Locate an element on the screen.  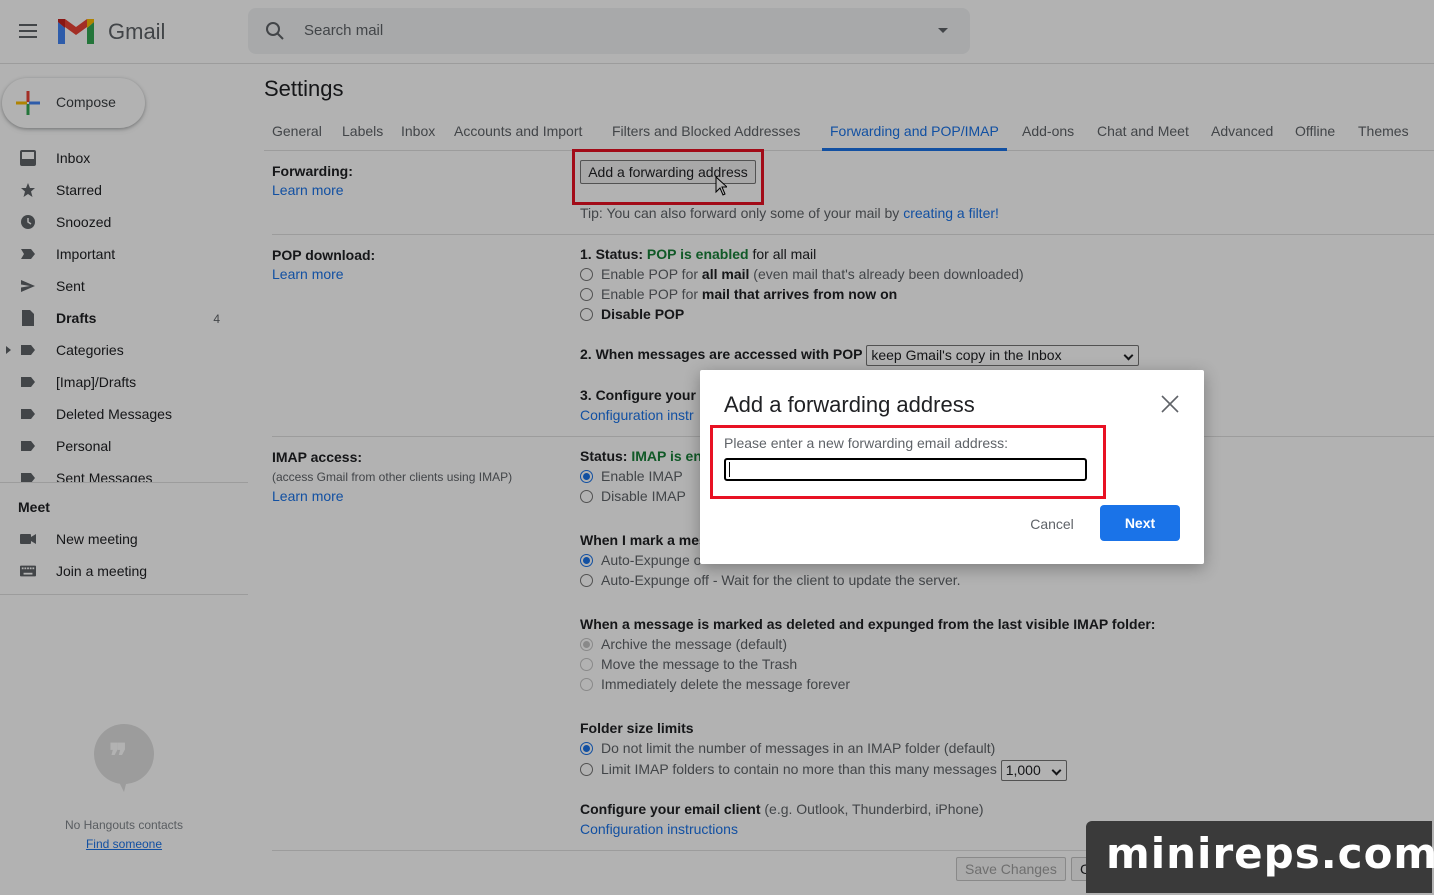
watermark-text: minireps.com is located at coordinates (1270, 853).